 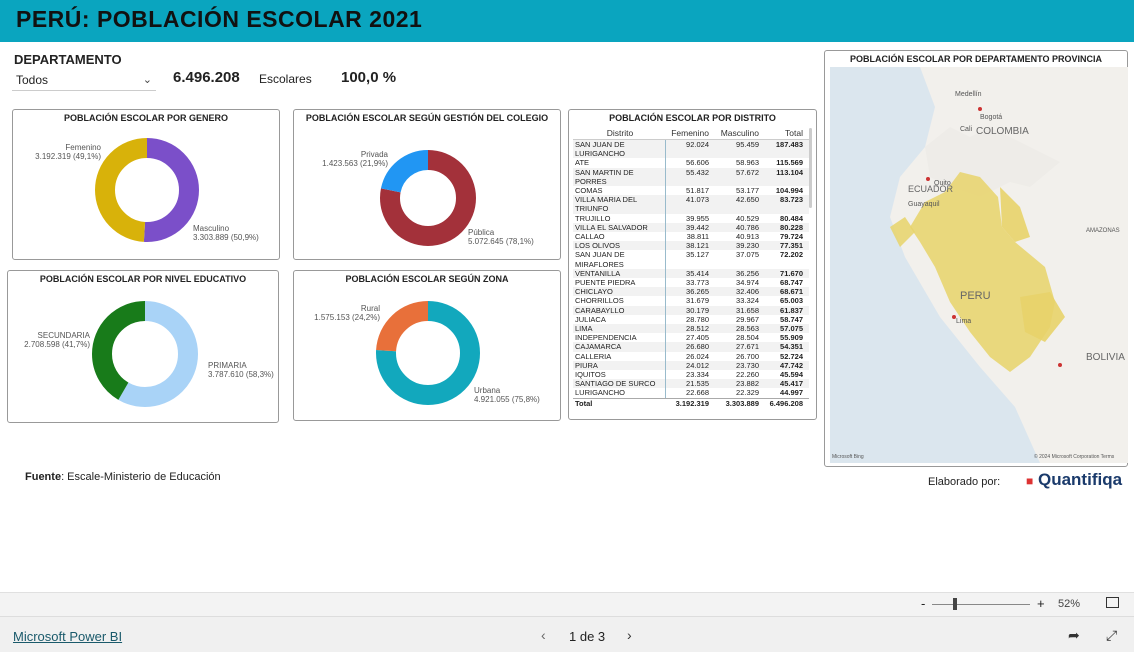 What do you see at coordinates (791, 301) in the screenshot?
I see `table-cell: 65.003` at bounding box center [791, 301].